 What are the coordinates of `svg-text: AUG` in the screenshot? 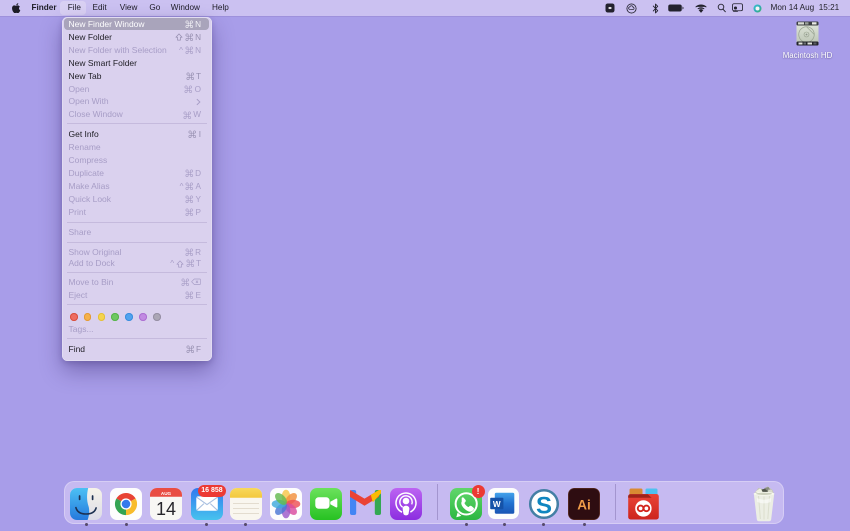 It's located at (165, 492).